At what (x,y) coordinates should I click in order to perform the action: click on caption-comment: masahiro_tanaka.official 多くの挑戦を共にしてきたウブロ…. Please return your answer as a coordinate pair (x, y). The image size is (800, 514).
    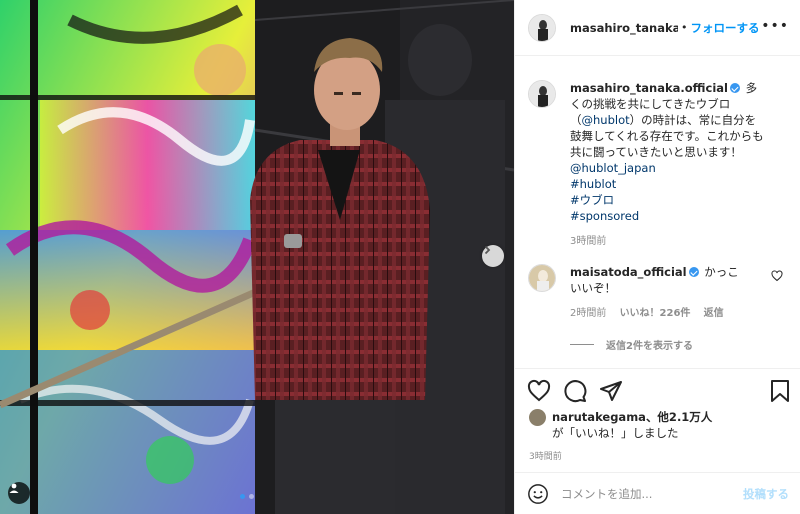
    Looking at the image, I should click on (647, 165).